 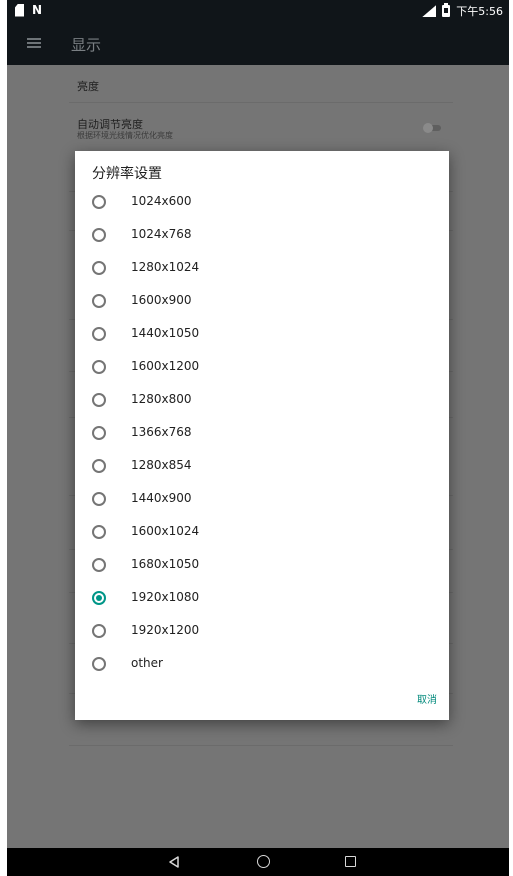 What do you see at coordinates (147, 663) in the screenshot?
I see `option-label: other` at bounding box center [147, 663].